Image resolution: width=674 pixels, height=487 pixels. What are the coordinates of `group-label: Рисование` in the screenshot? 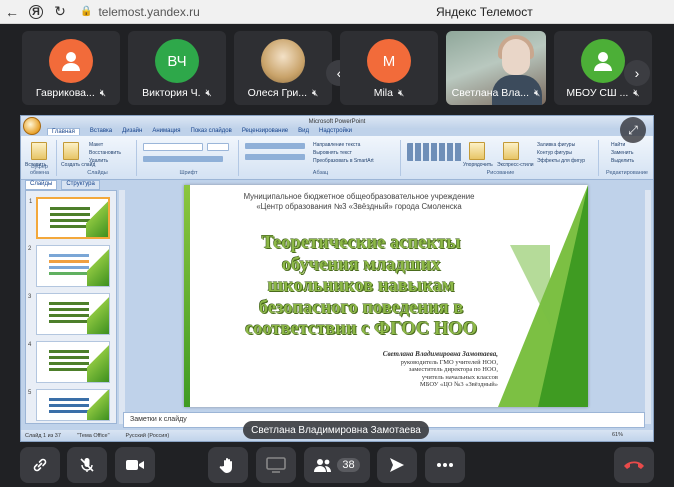 It's located at (500, 173).